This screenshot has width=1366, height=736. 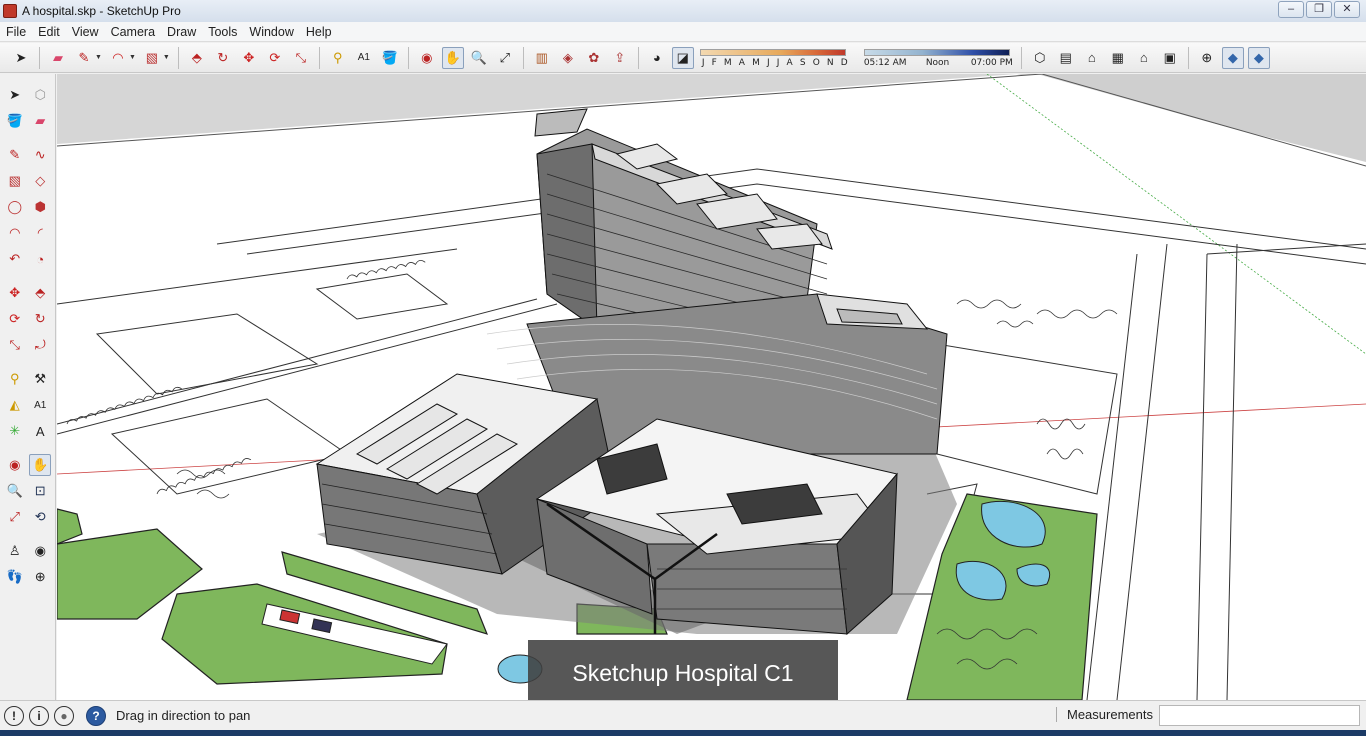 I want to click on fog-icon: ◪, so click(x=682, y=57).